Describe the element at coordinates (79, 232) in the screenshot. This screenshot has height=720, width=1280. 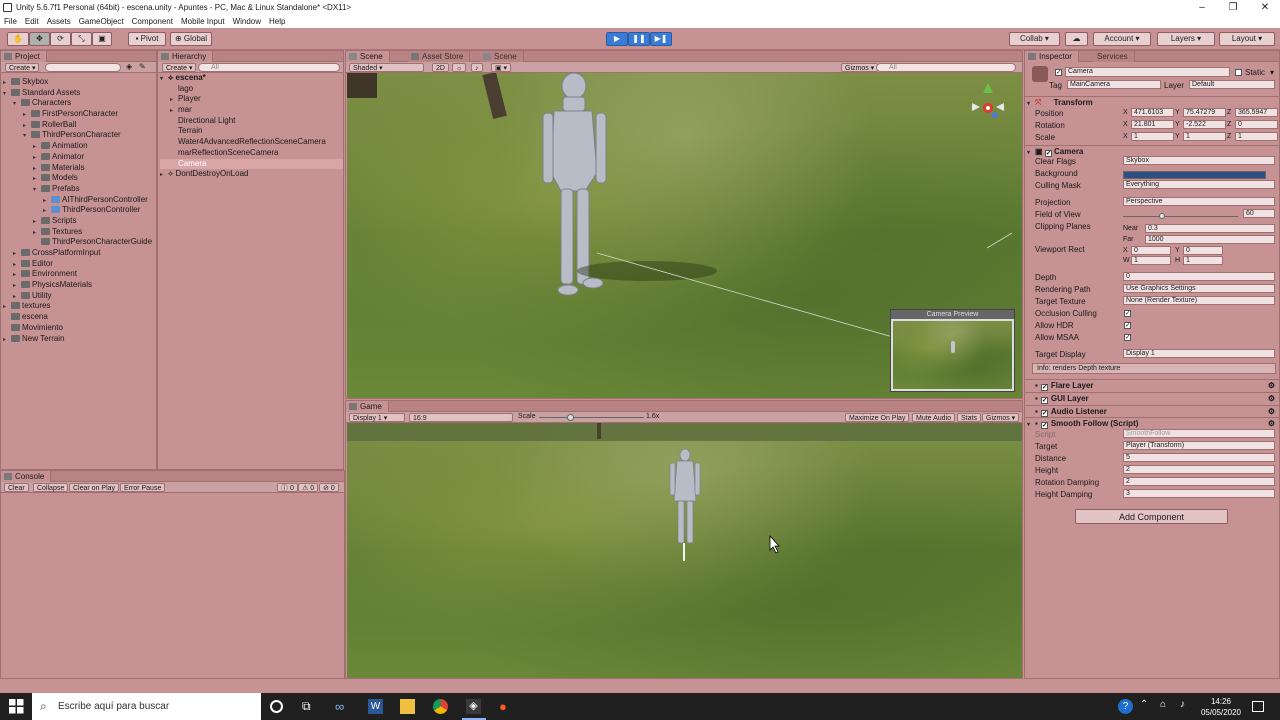
I see `project-tree-item: ▸ Textures` at that location.